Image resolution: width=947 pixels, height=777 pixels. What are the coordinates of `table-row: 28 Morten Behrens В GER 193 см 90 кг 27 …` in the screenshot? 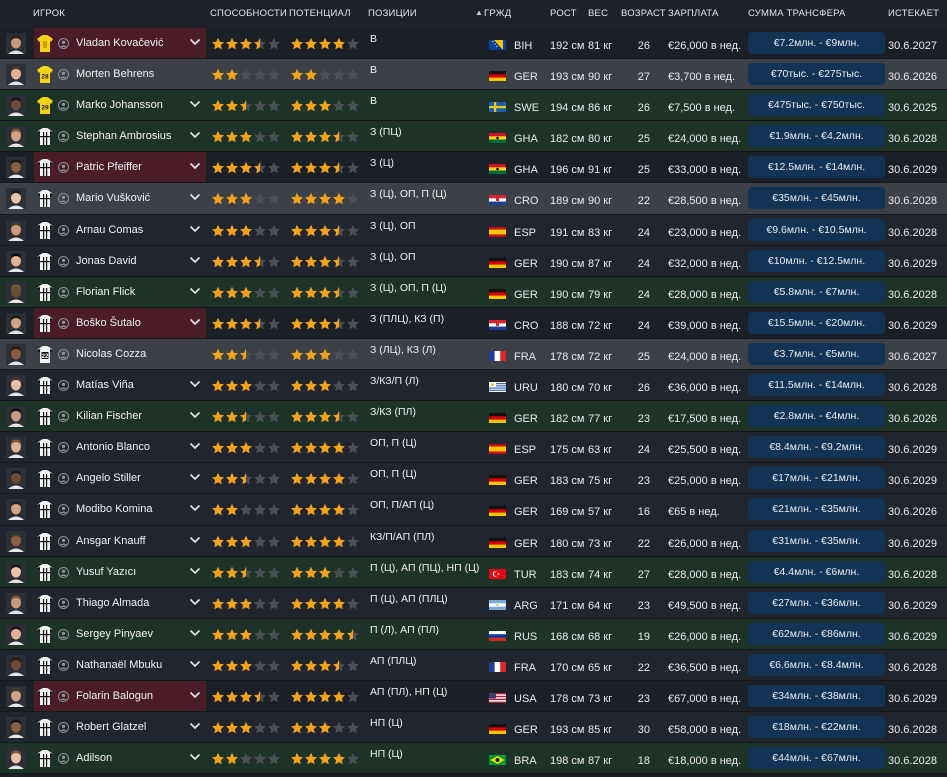 It's located at (473, 75).